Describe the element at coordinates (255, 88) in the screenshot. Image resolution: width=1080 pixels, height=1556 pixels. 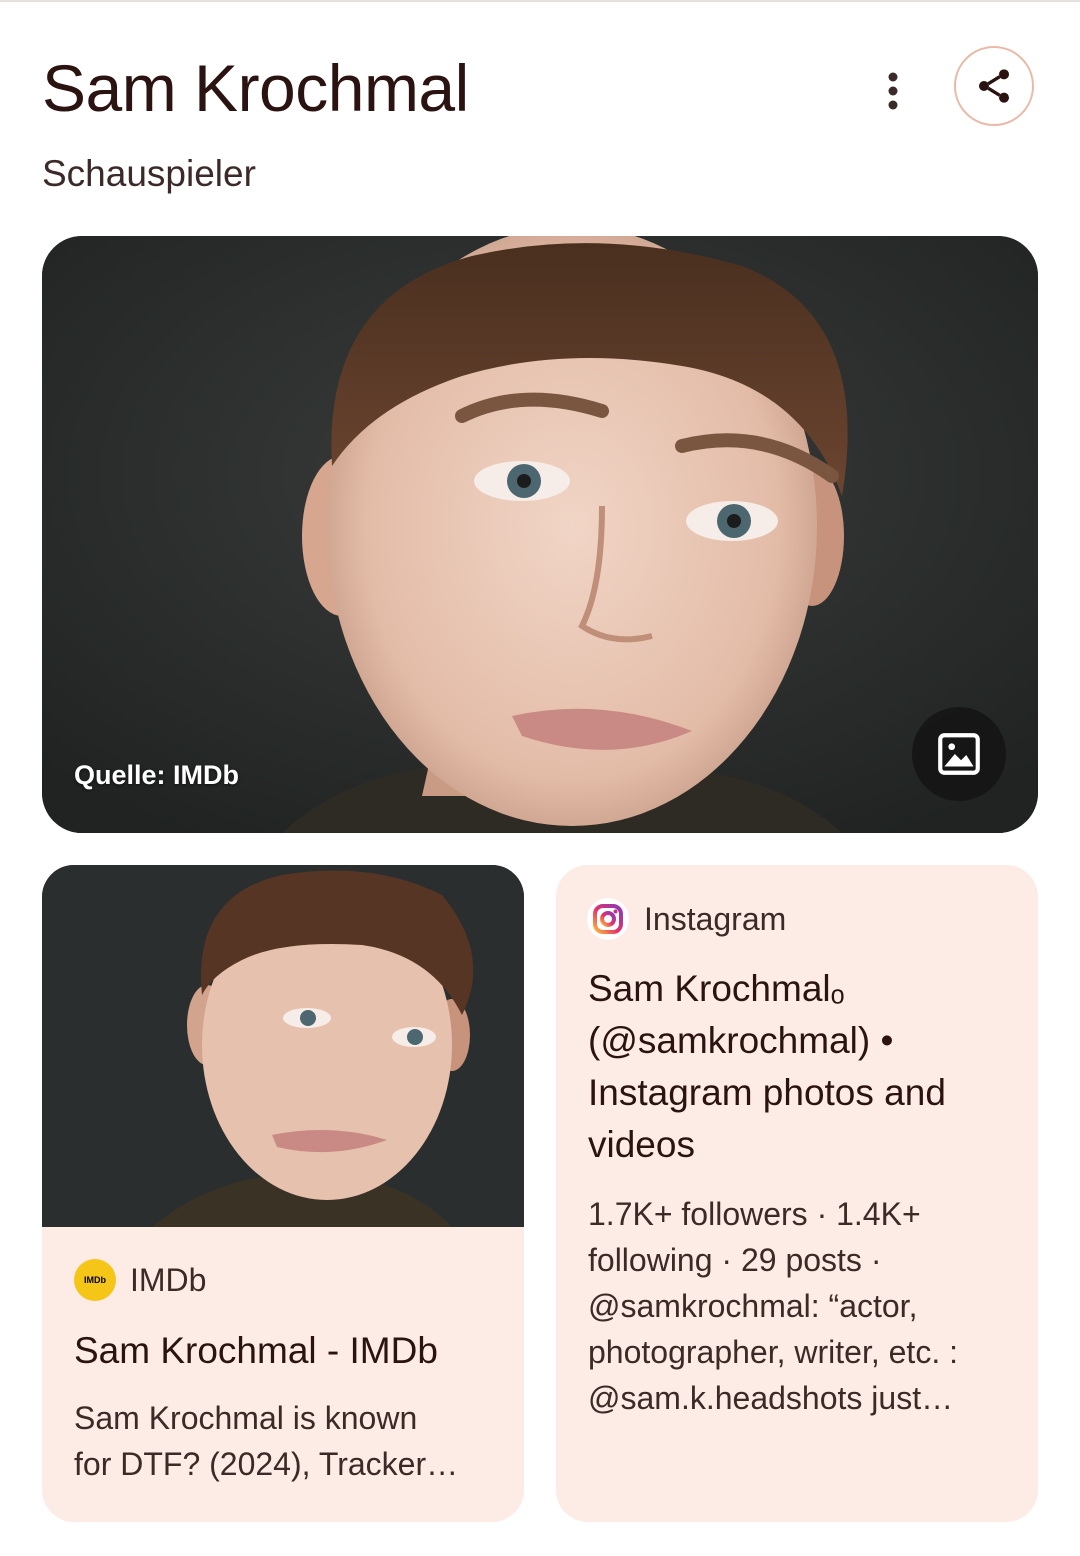
I see `page-title: Sam Krochmal` at that location.